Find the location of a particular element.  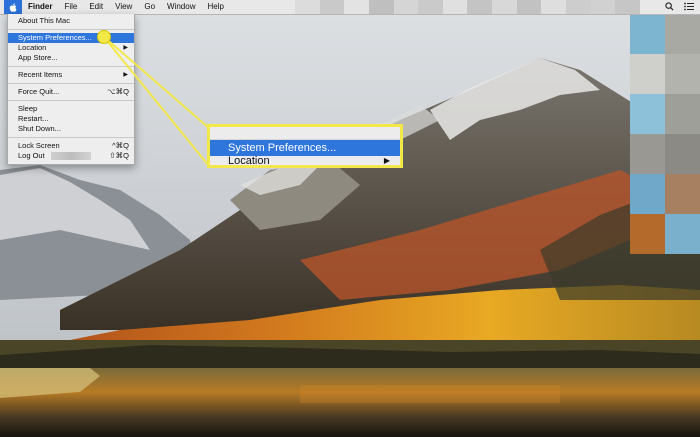

callout-marker is located at coordinates (104, 37).